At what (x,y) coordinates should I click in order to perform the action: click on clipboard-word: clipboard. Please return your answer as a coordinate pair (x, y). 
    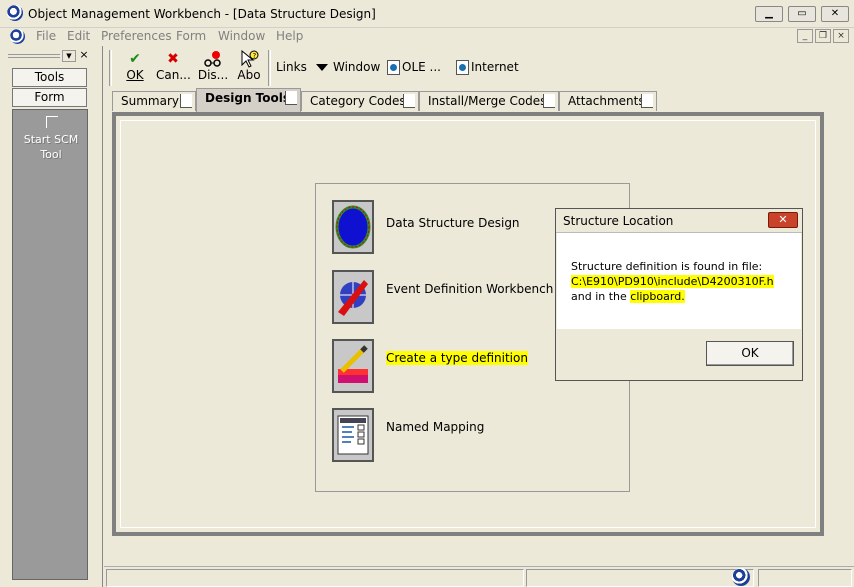
    Looking at the image, I should click on (656, 296).